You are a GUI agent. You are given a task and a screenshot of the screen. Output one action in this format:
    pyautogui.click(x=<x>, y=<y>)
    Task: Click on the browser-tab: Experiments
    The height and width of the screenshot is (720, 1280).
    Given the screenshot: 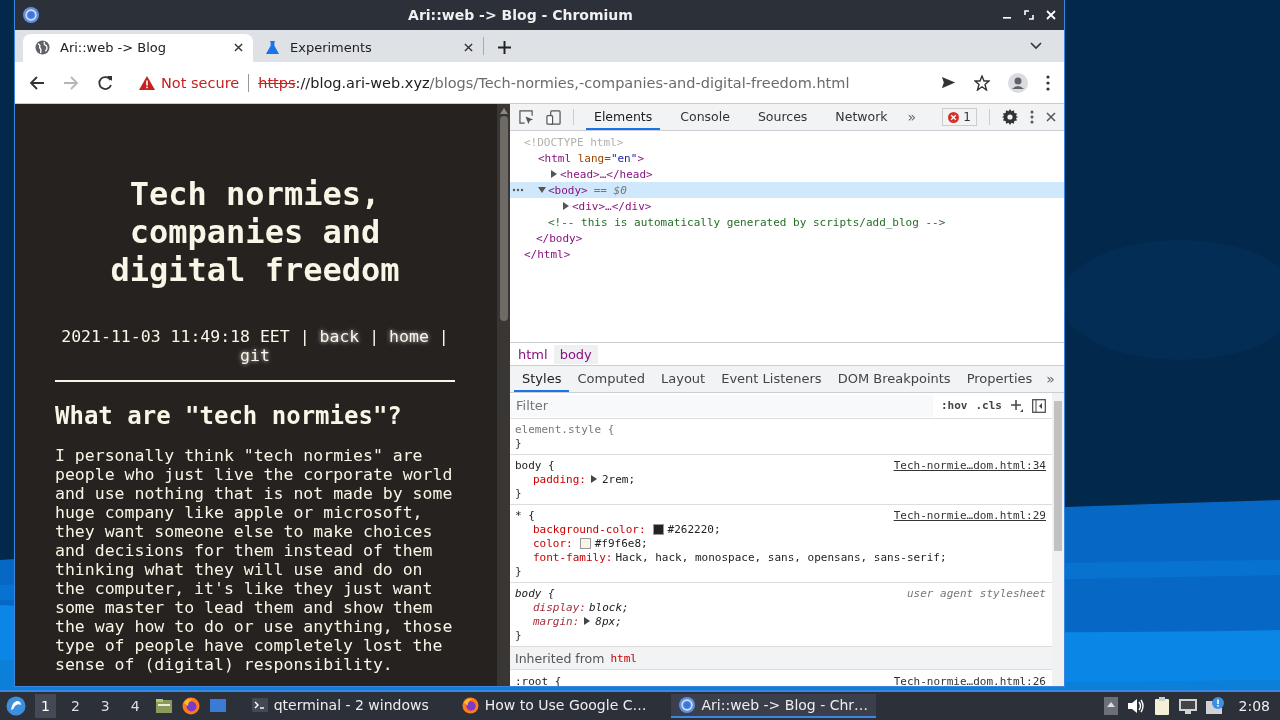 What is the action you would take?
    pyautogui.click(x=368, y=48)
    